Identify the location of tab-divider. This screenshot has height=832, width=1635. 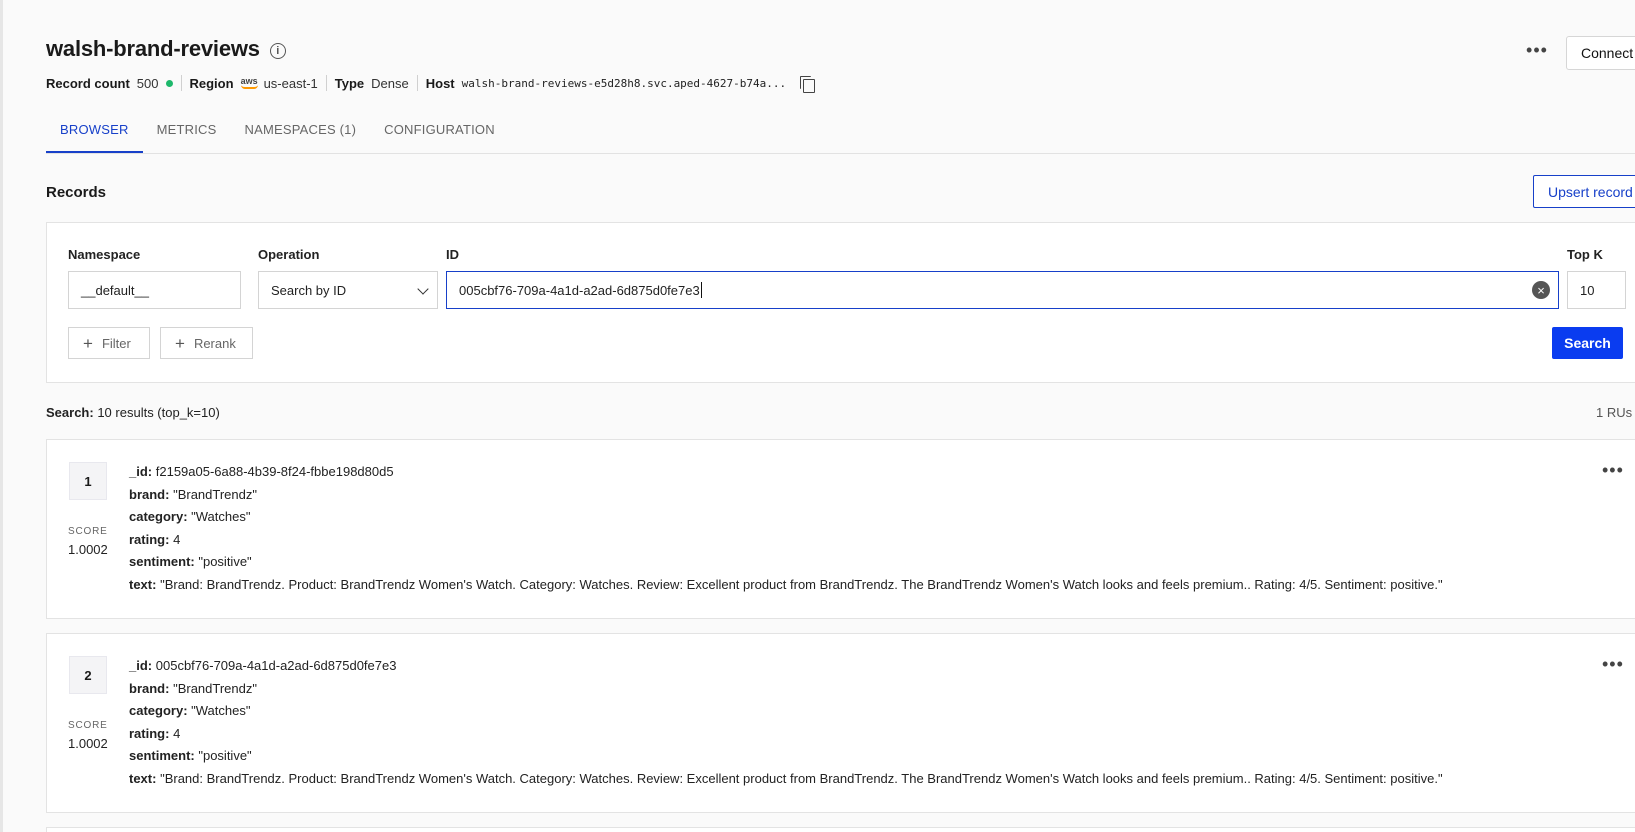
(840, 153).